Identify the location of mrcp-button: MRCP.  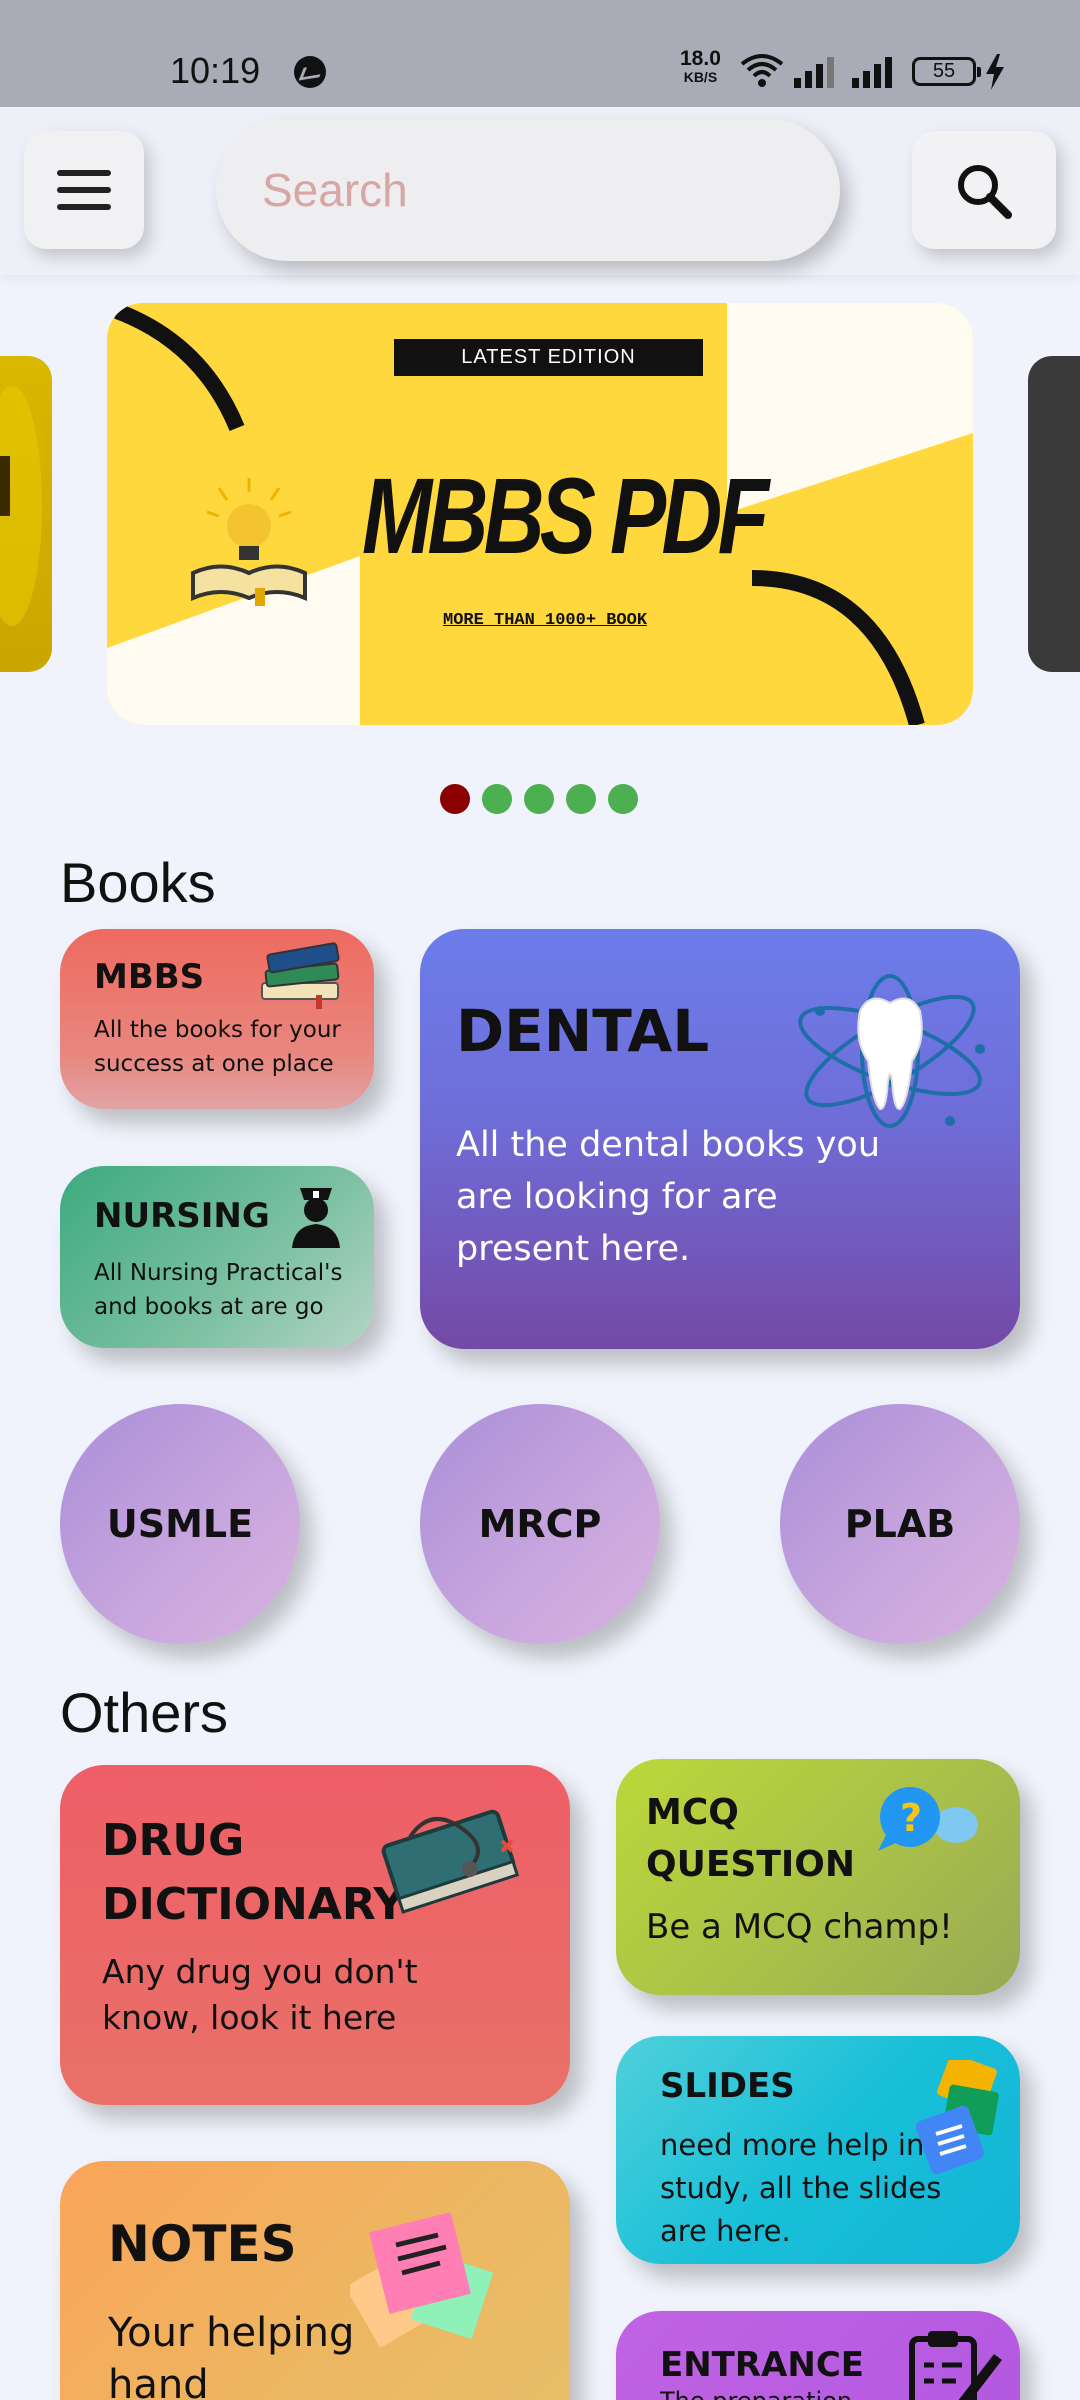
(540, 1524).